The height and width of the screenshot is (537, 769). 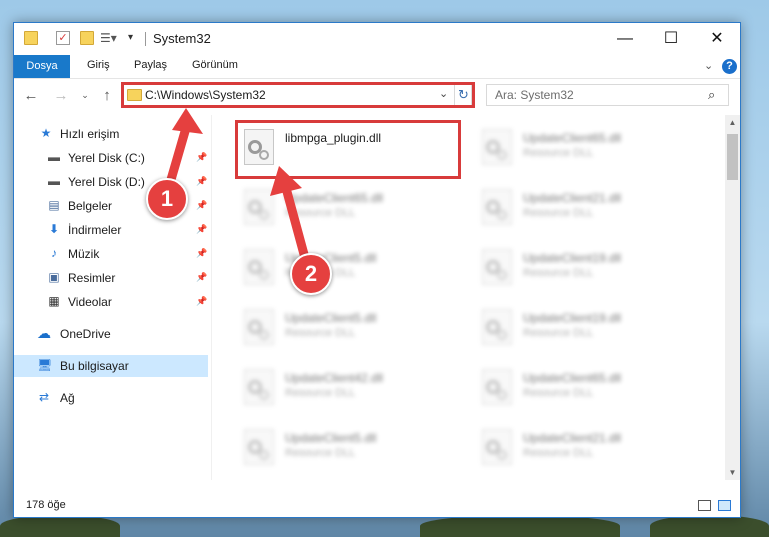 What do you see at coordinates (298, 95) in the screenshot?
I see `address-highlight-box` at bounding box center [298, 95].